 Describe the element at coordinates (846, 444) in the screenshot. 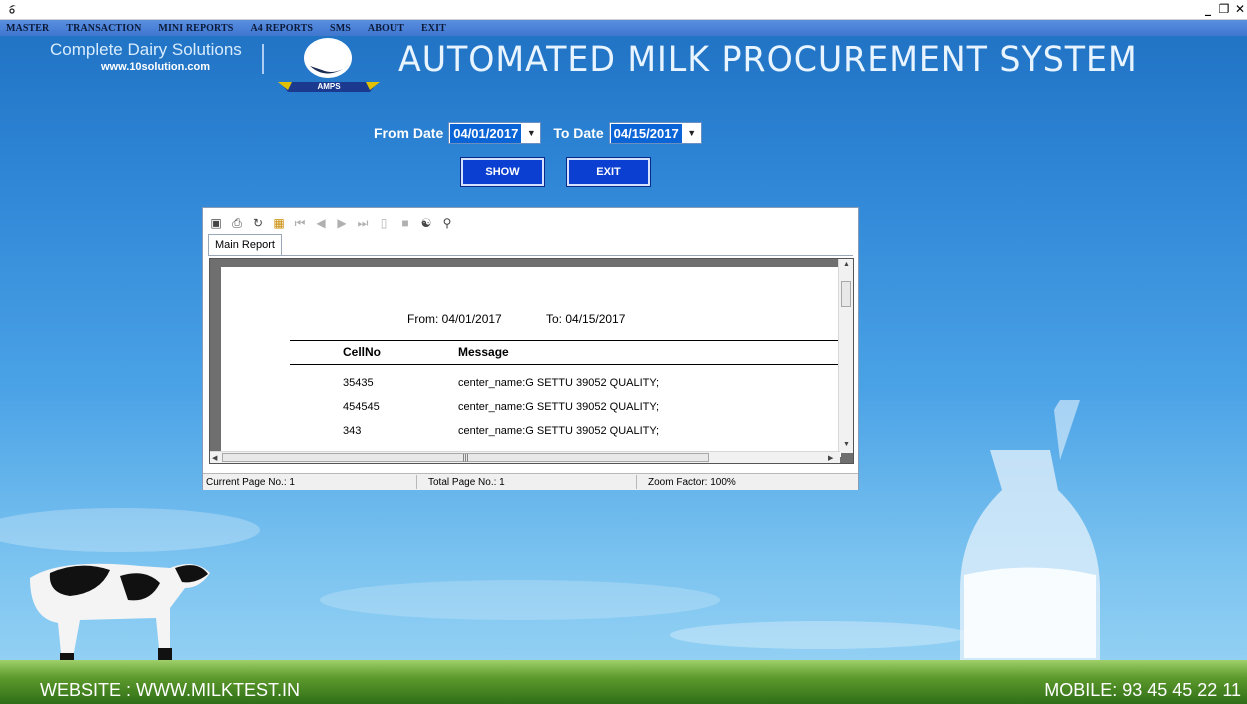

I see `scroll-down-icon: ▼` at that location.